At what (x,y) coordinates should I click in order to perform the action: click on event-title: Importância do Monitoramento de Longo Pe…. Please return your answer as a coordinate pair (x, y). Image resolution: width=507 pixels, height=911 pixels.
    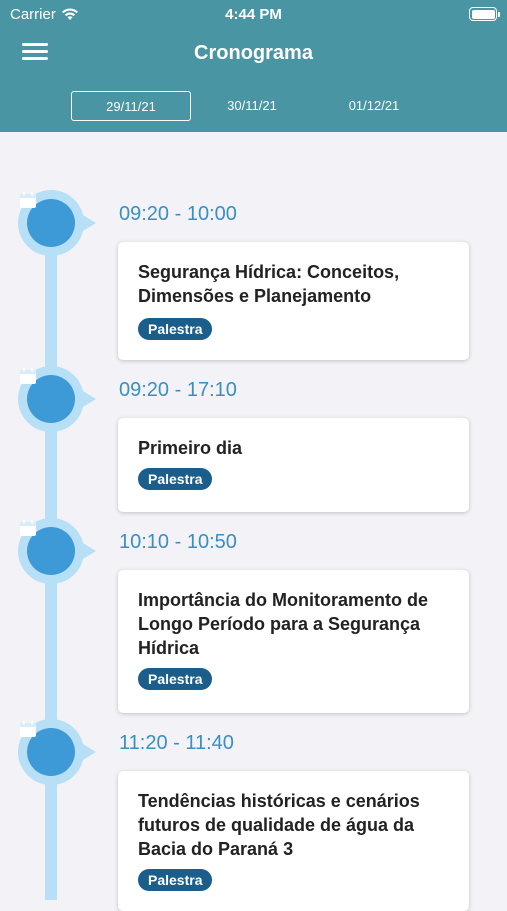
    Looking at the image, I should click on (283, 624).